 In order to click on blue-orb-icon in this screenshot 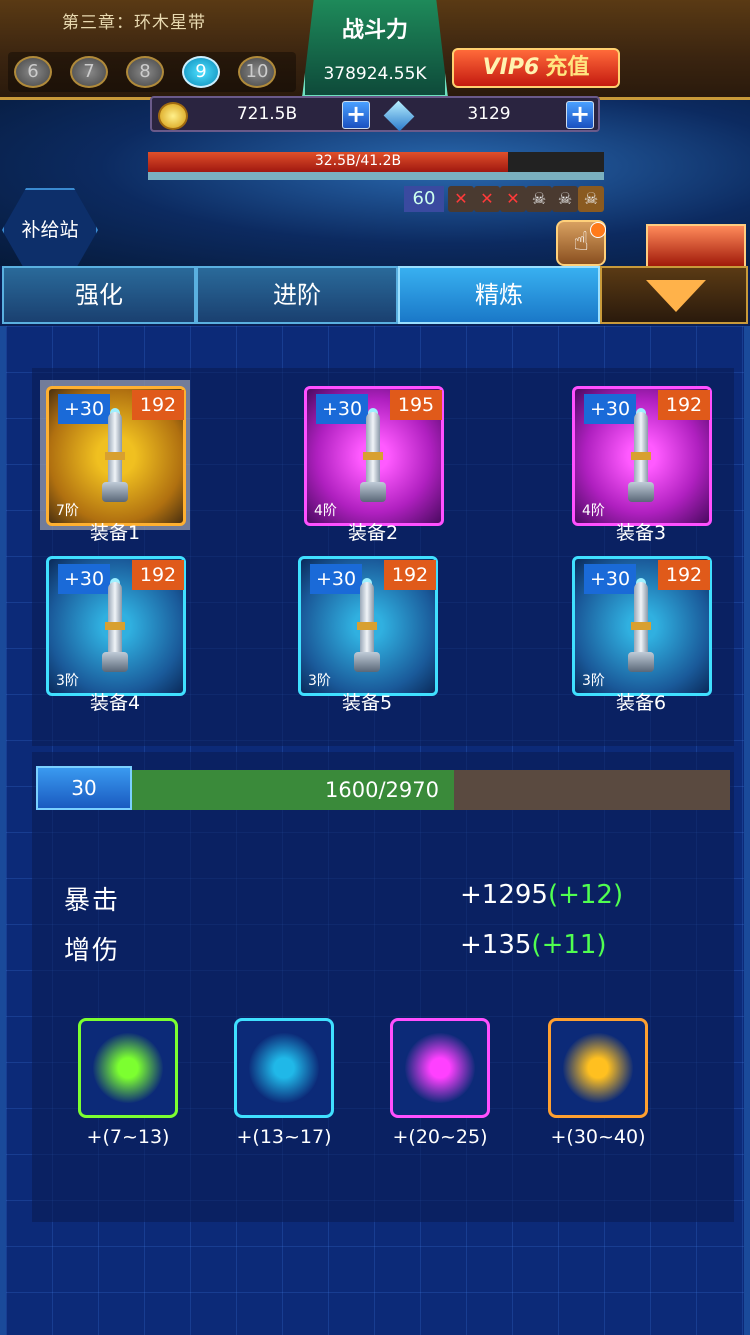, I will do `click(284, 1068)`.